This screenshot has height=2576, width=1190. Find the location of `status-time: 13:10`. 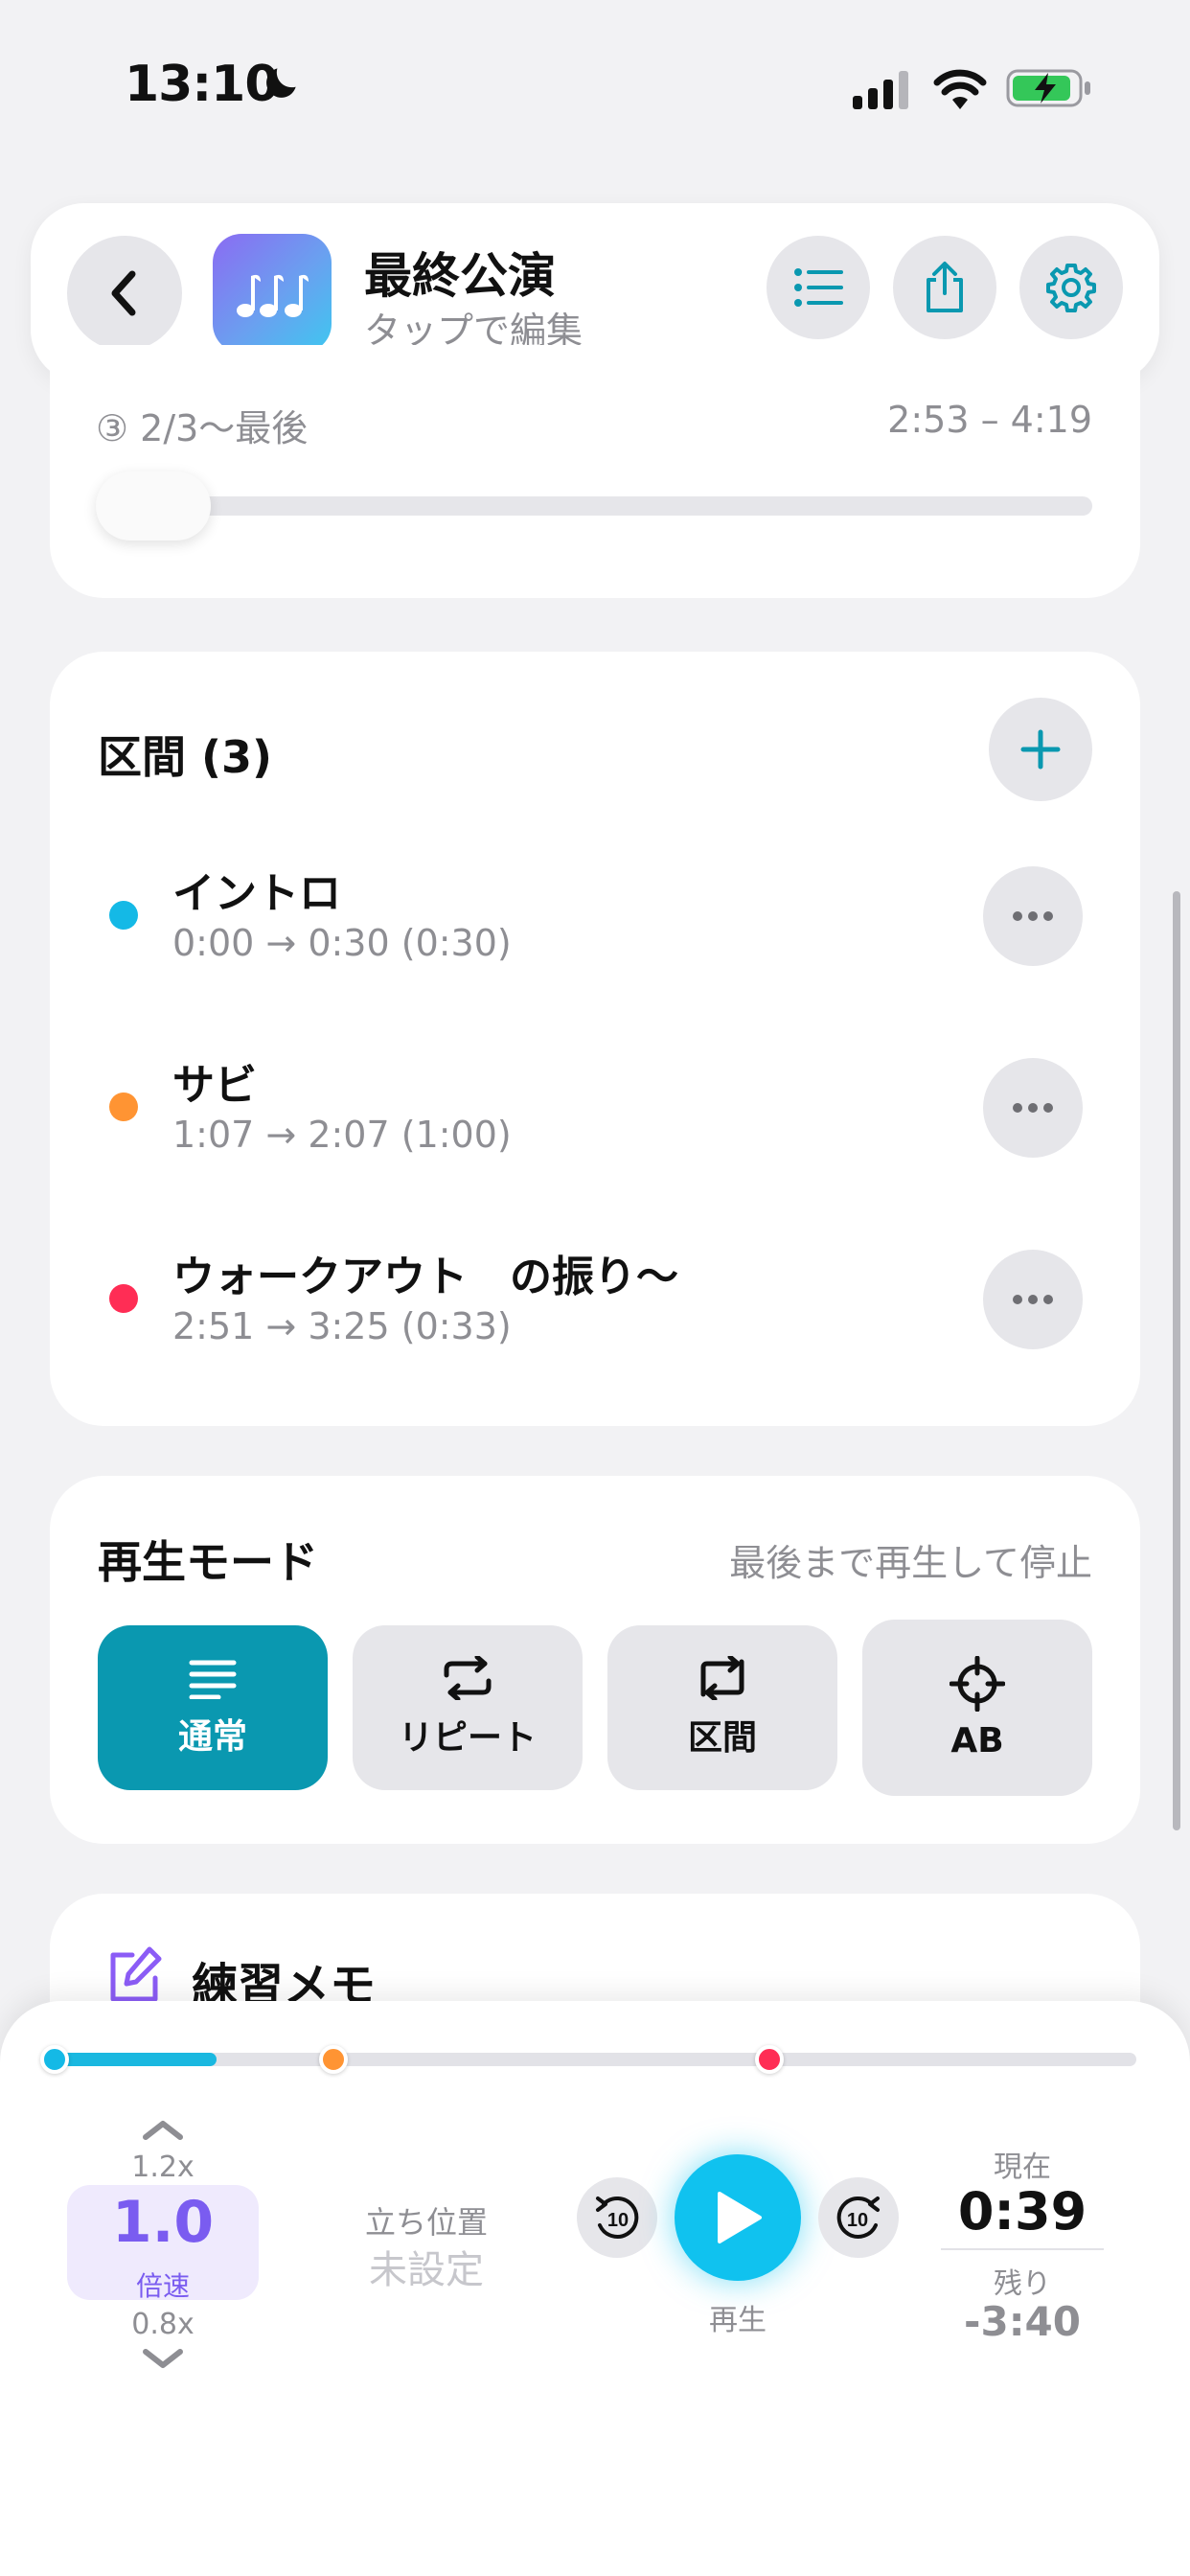

status-time: 13:10 is located at coordinates (203, 85).